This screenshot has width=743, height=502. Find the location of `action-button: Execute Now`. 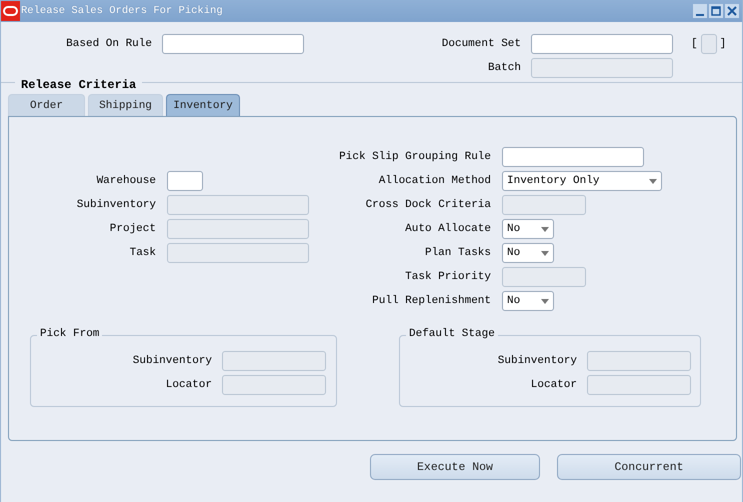

action-button: Execute Now is located at coordinates (455, 467).